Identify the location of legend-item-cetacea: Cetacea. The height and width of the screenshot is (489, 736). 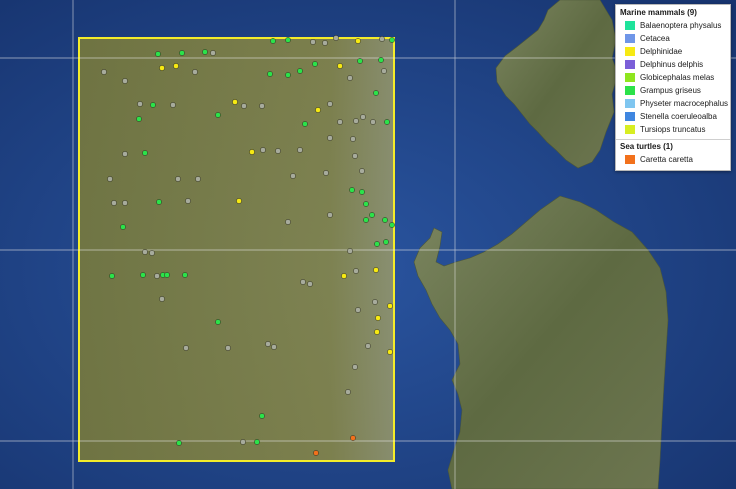
(673, 38).